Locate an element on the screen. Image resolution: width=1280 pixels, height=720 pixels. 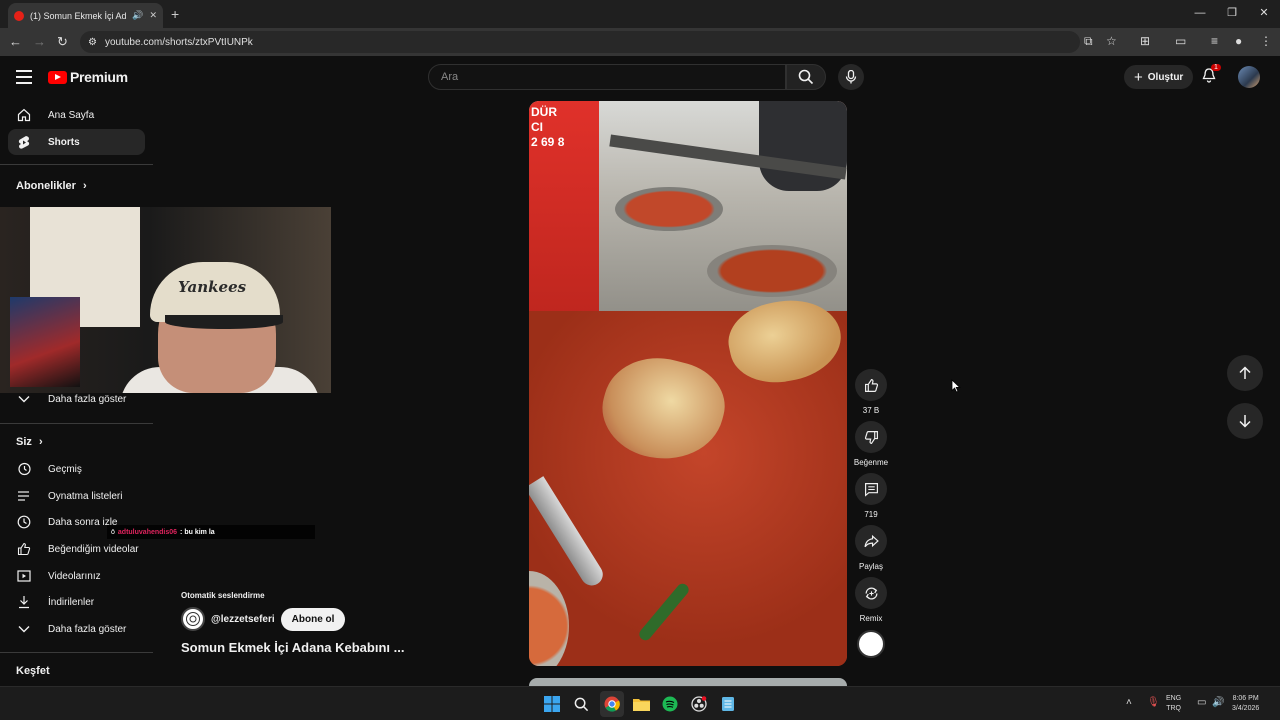
clock: 8:06 PM 3/4/2026 is located at coordinates (1245, 704).